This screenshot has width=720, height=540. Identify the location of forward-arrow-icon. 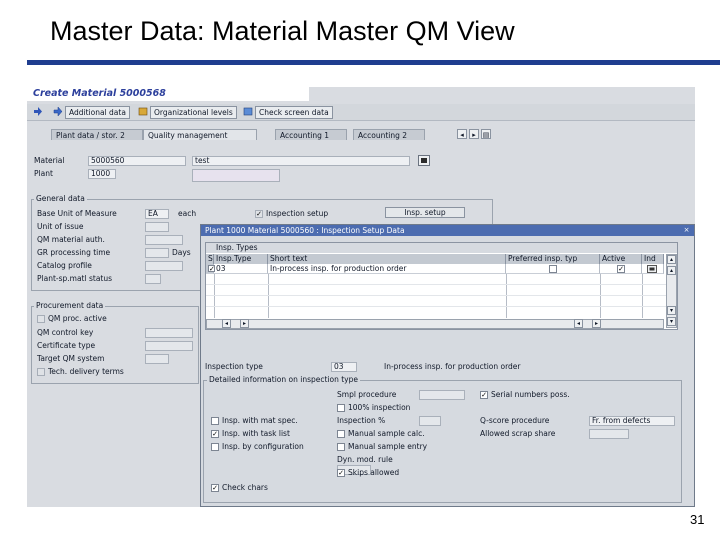
(58, 111).